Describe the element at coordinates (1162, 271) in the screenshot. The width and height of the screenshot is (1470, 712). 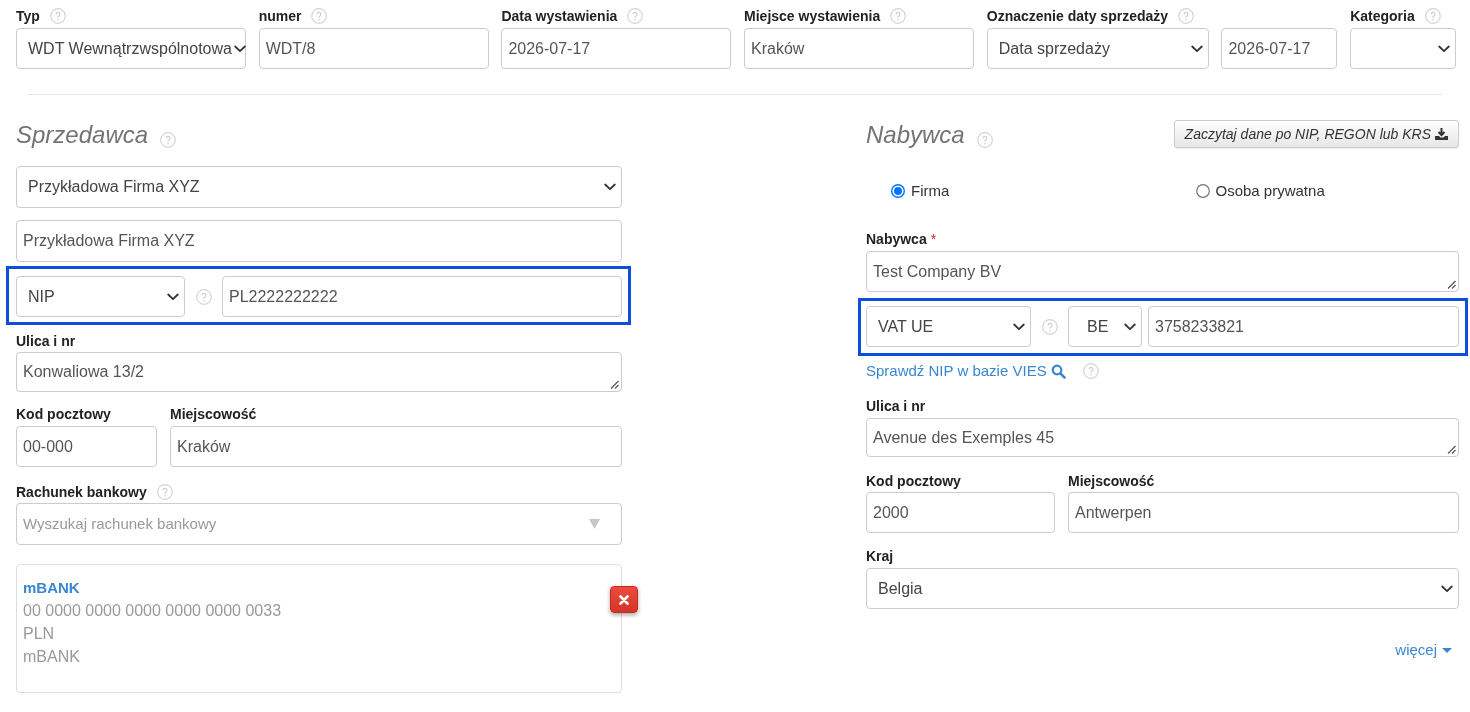
I see `buyer-name-field: Test Company BV` at that location.